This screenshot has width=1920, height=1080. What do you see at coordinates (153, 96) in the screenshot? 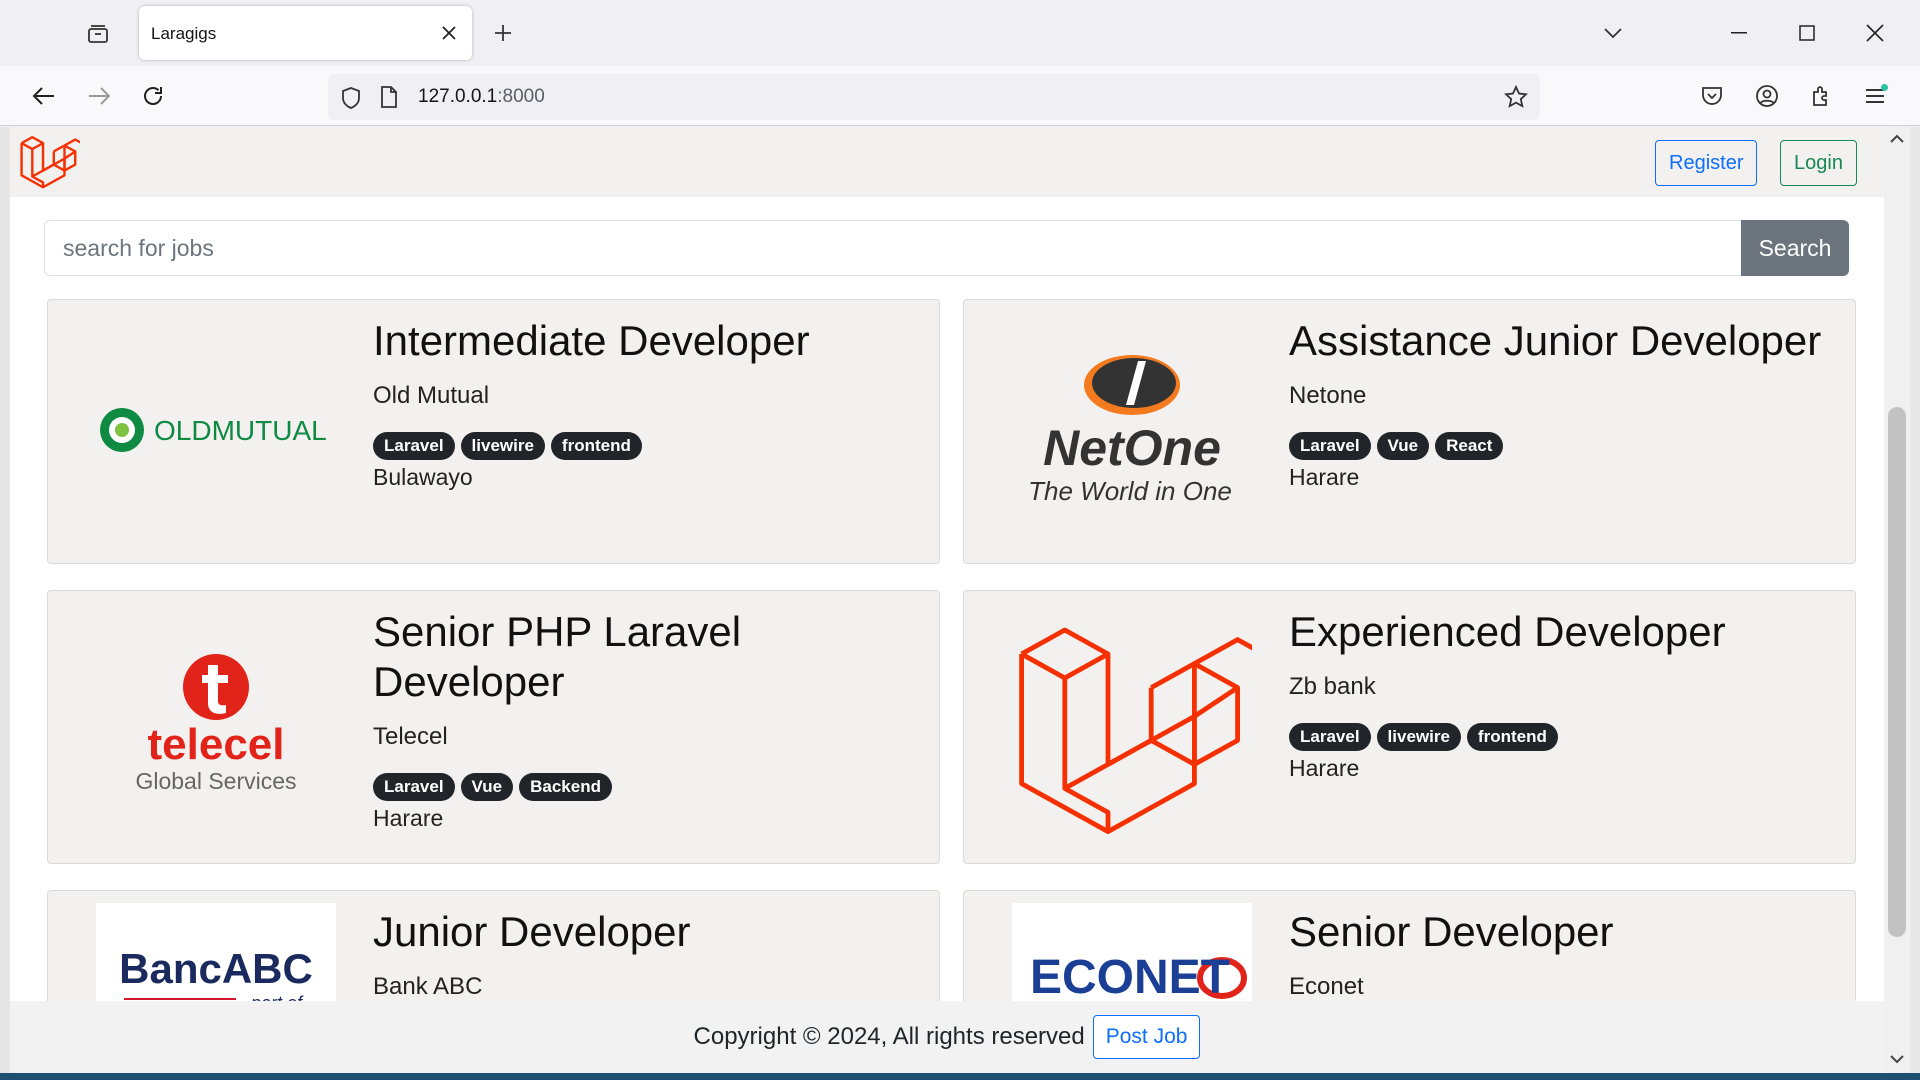
I see `reload-icon` at bounding box center [153, 96].